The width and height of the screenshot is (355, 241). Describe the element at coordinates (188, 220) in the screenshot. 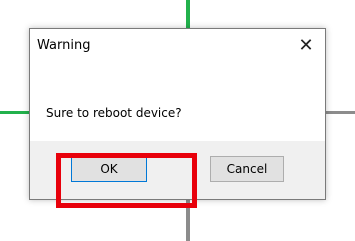

I see `background-line-bottom` at that location.